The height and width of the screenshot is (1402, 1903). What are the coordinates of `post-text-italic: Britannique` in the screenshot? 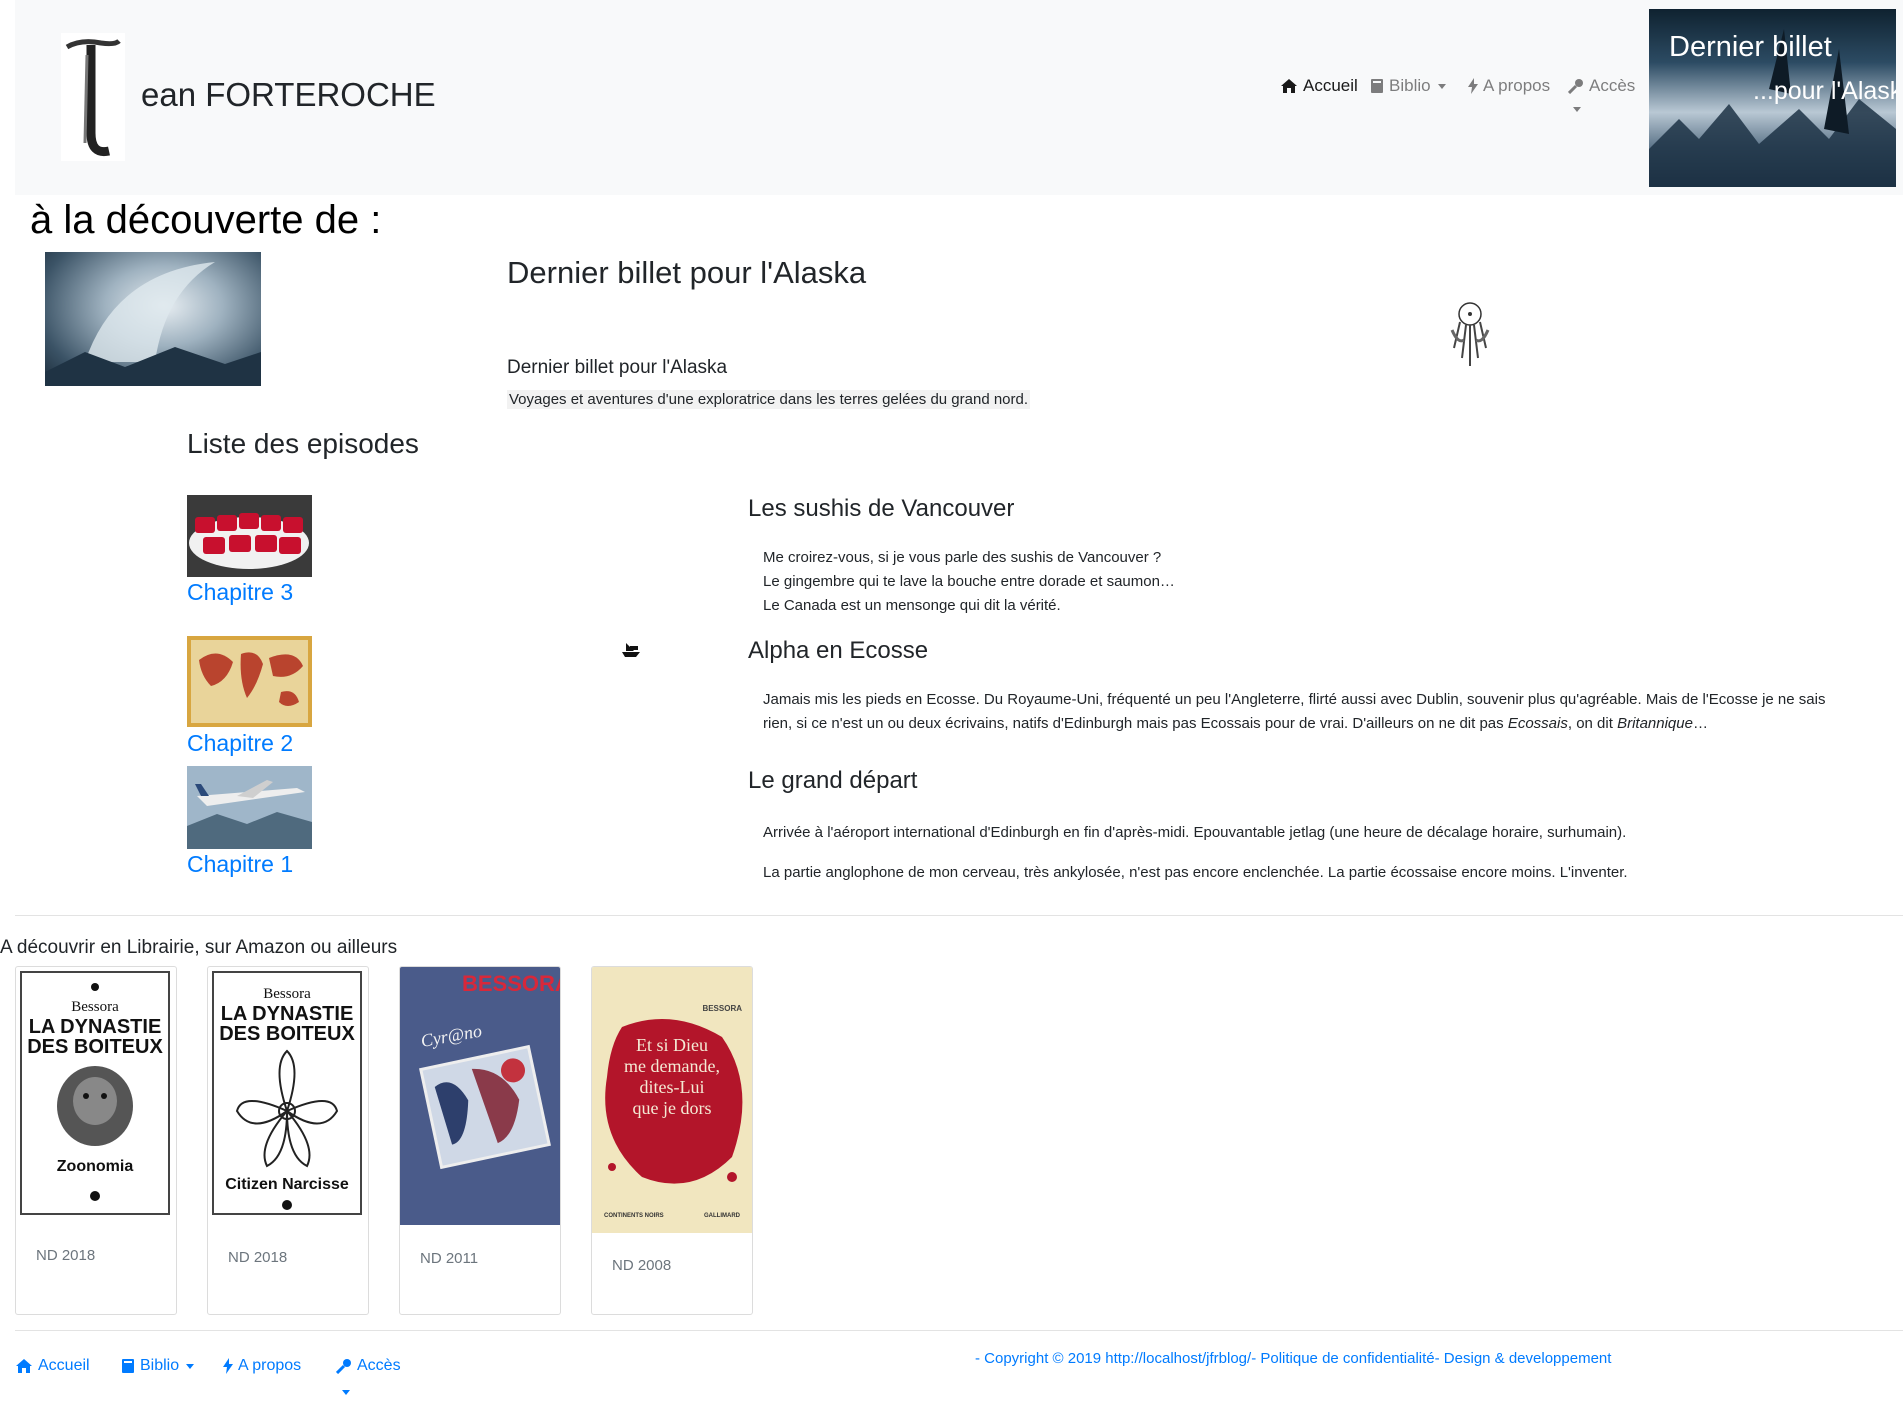 It's located at (1655, 723).